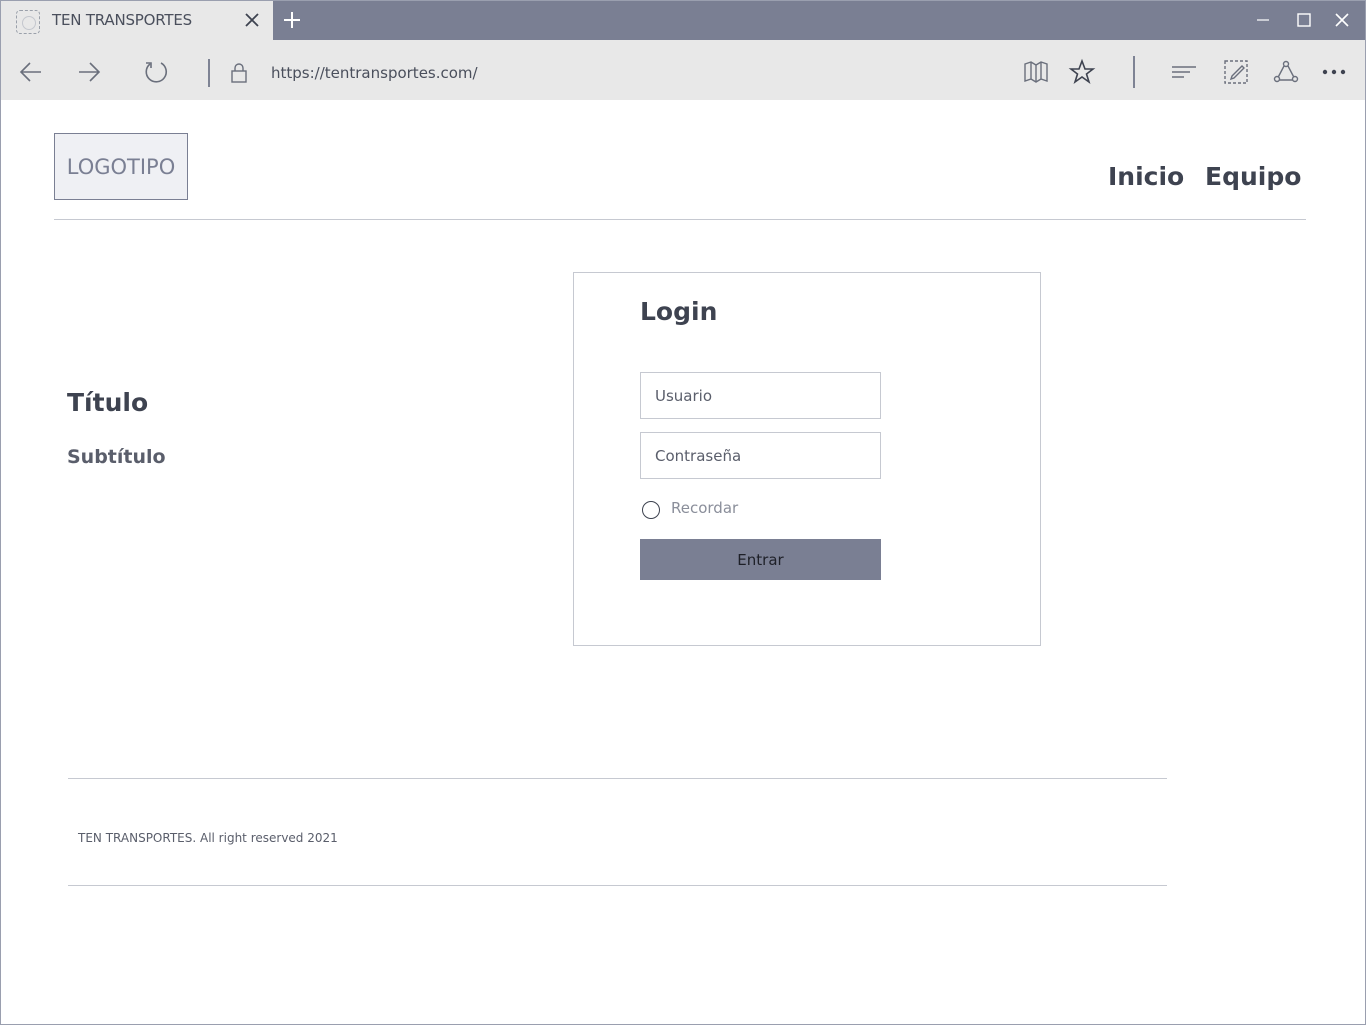 The width and height of the screenshot is (1366, 1025). I want to click on password-input, so click(760, 455).